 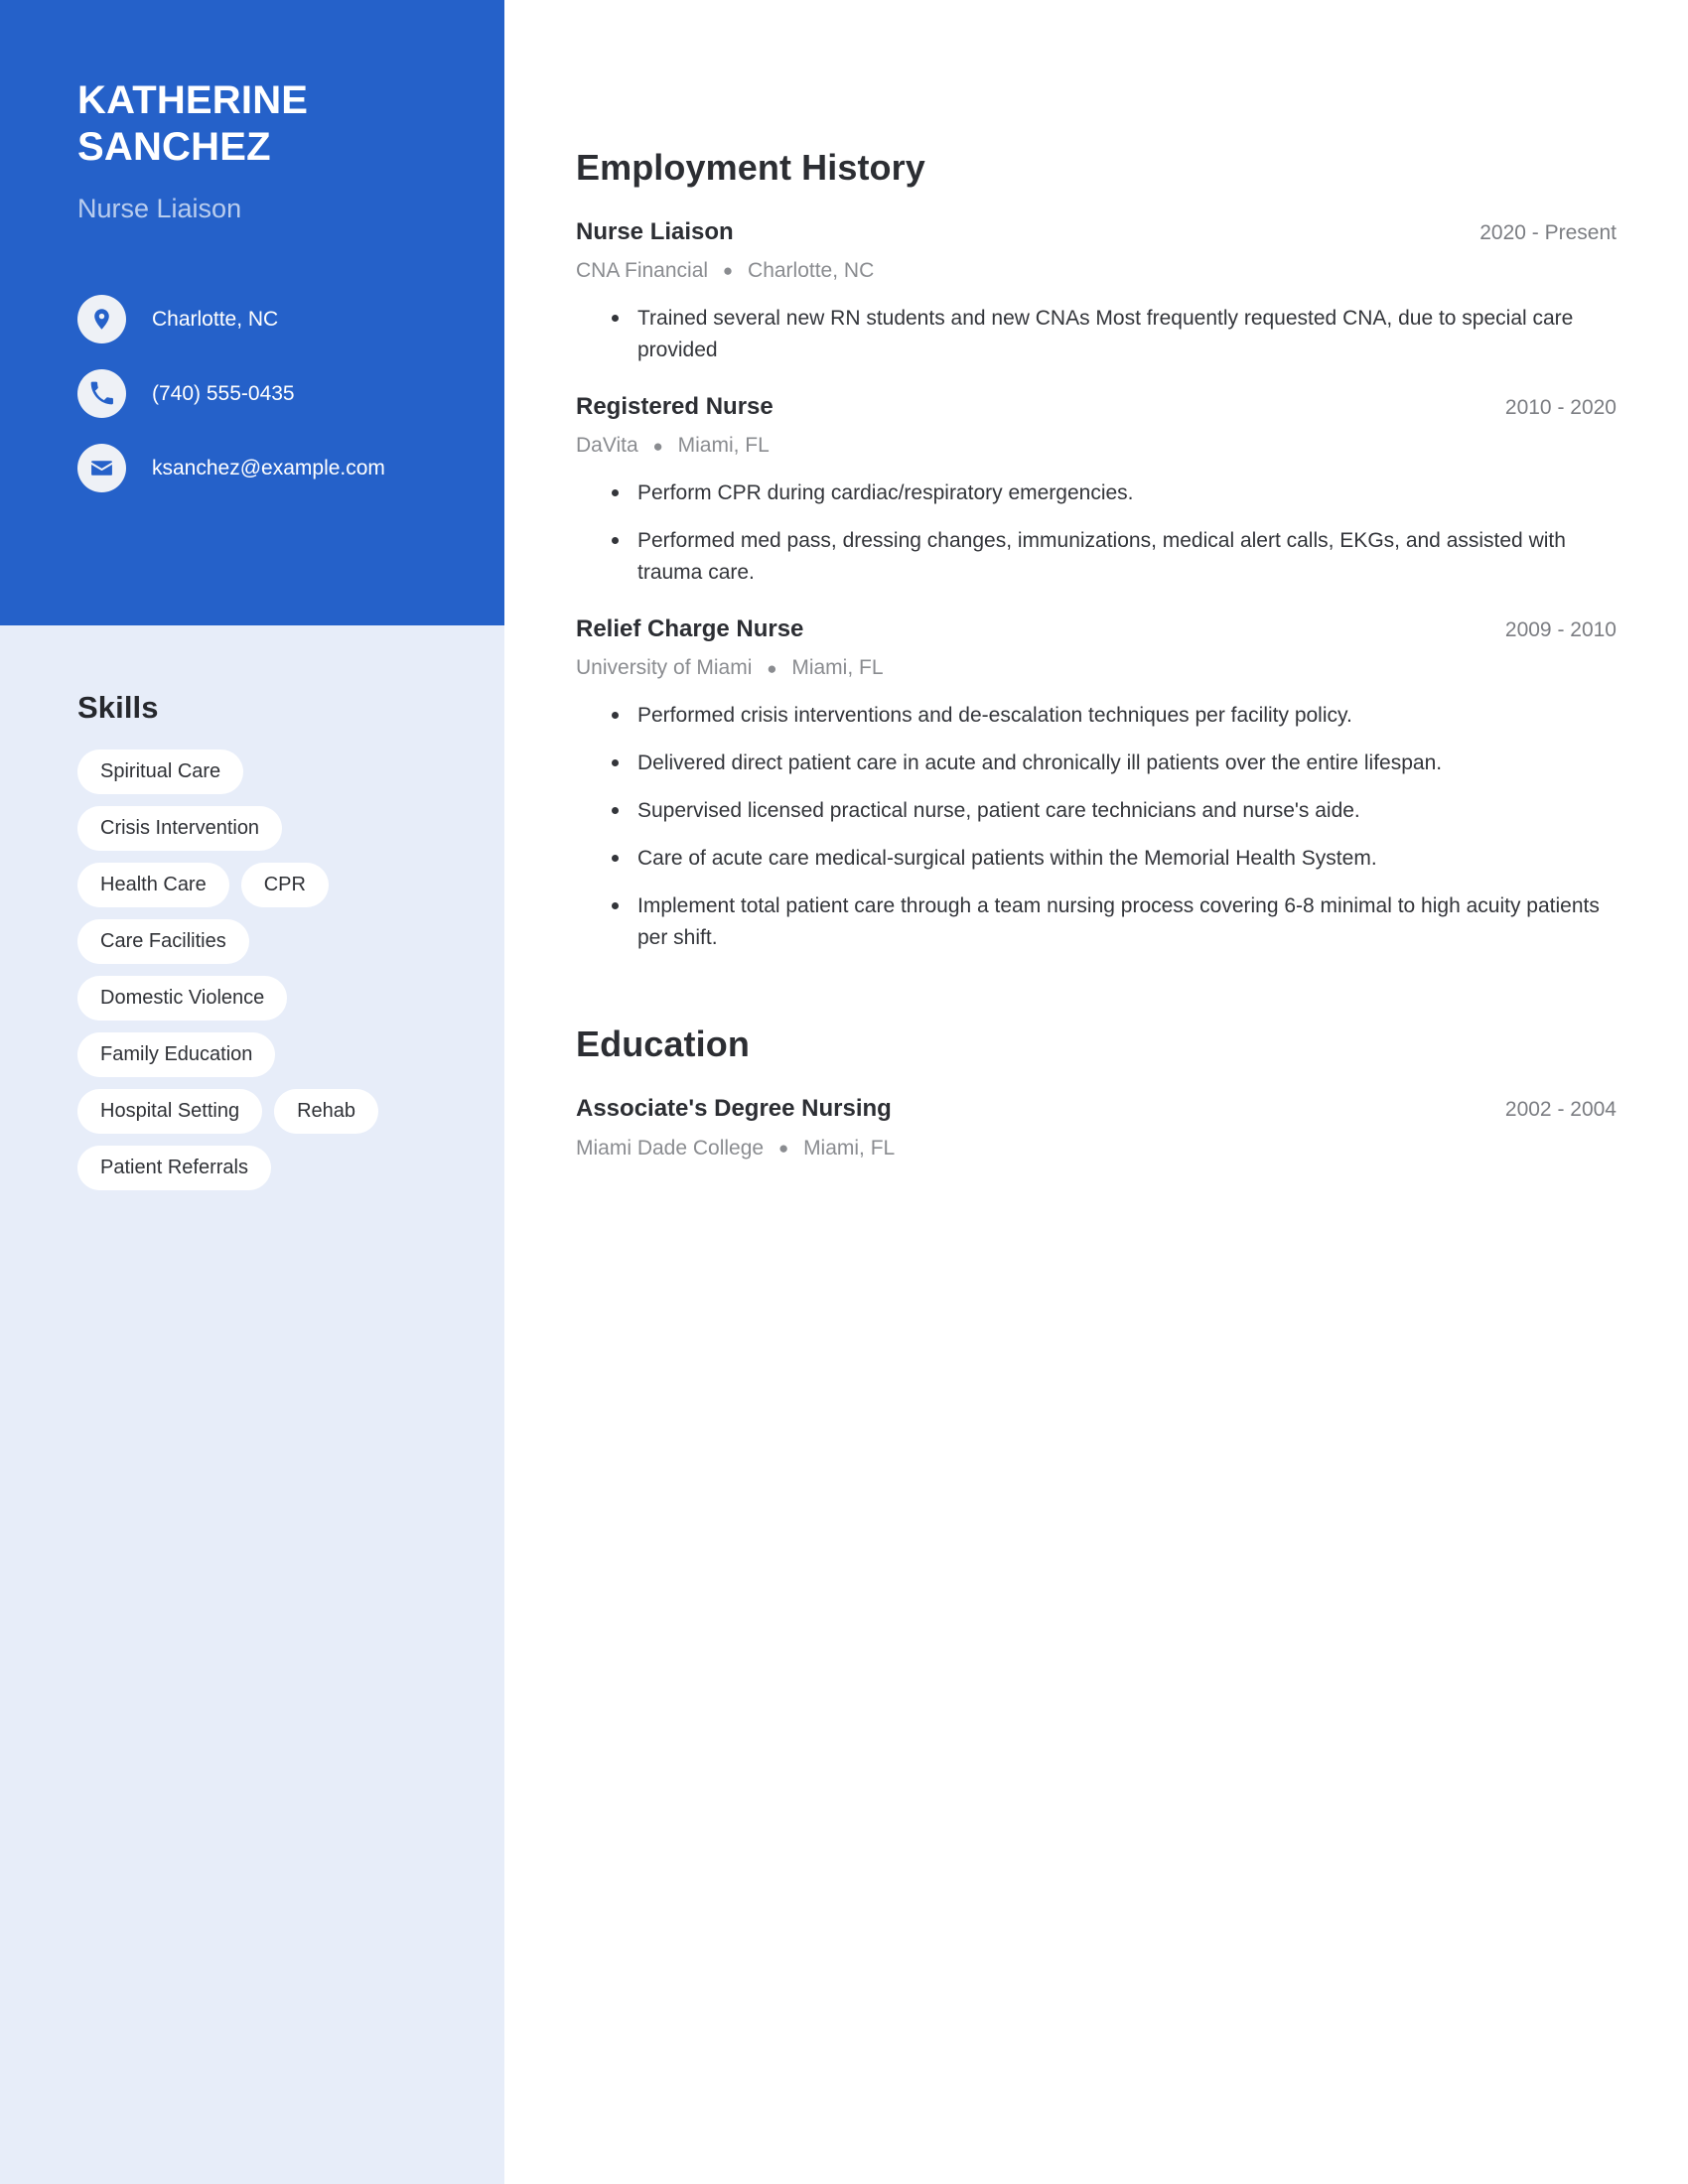 I want to click on skill-row: Health Care CPR, so click(x=271, y=885).